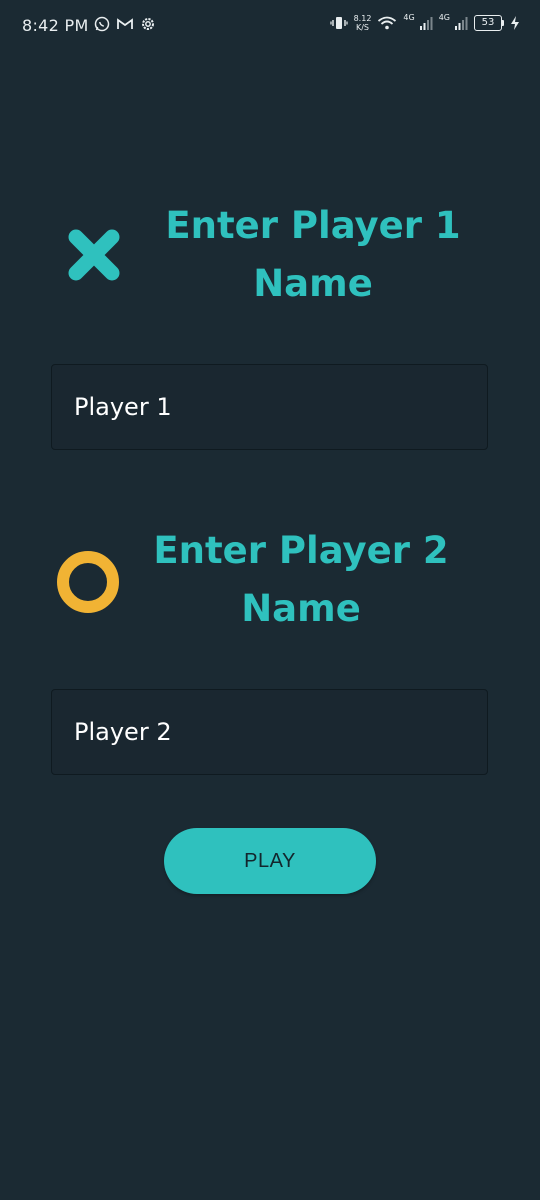  What do you see at coordinates (55, 25) in the screenshot?
I see `status-time: 8:42 PM` at bounding box center [55, 25].